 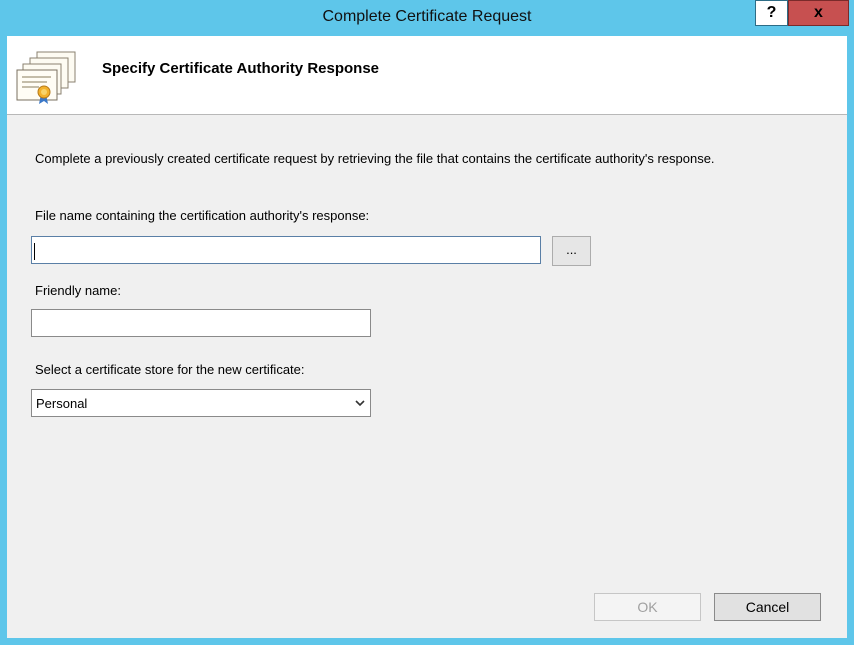 What do you see at coordinates (286, 250) in the screenshot?
I see `file-name-input` at bounding box center [286, 250].